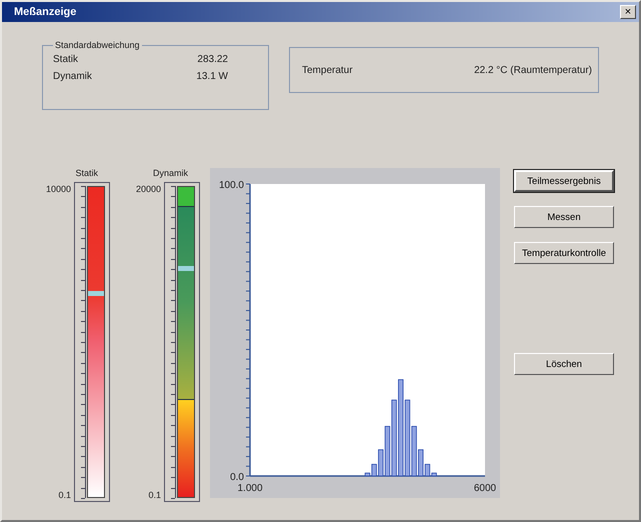 The image size is (641, 522). What do you see at coordinates (564, 364) in the screenshot?
I see `dialog-button: Löschen` at bounding box center [564, 364].